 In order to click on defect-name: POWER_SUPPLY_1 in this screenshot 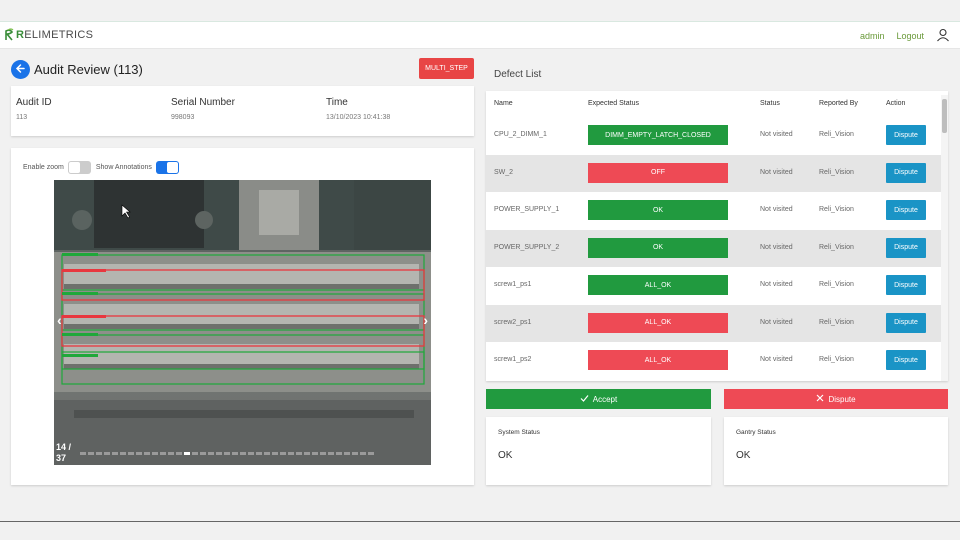, I will do `click(527, 209)`.